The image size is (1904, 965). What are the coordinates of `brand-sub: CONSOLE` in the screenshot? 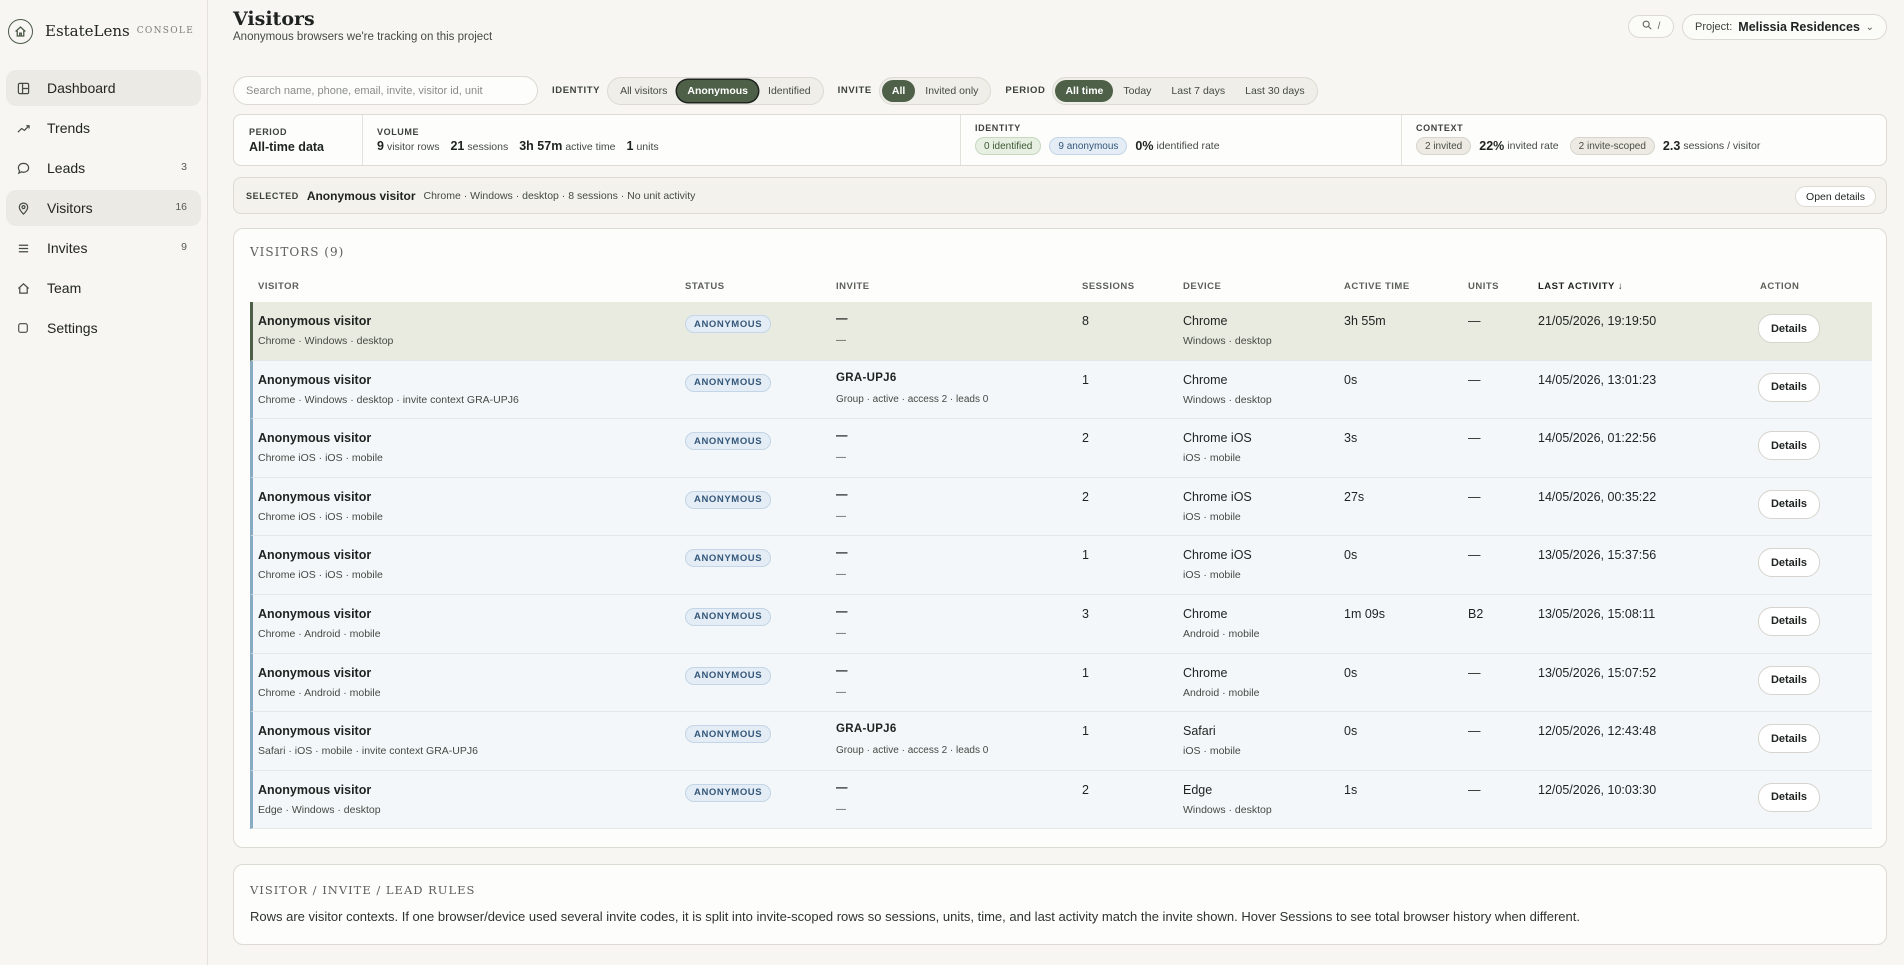 It's located at (165, 31).